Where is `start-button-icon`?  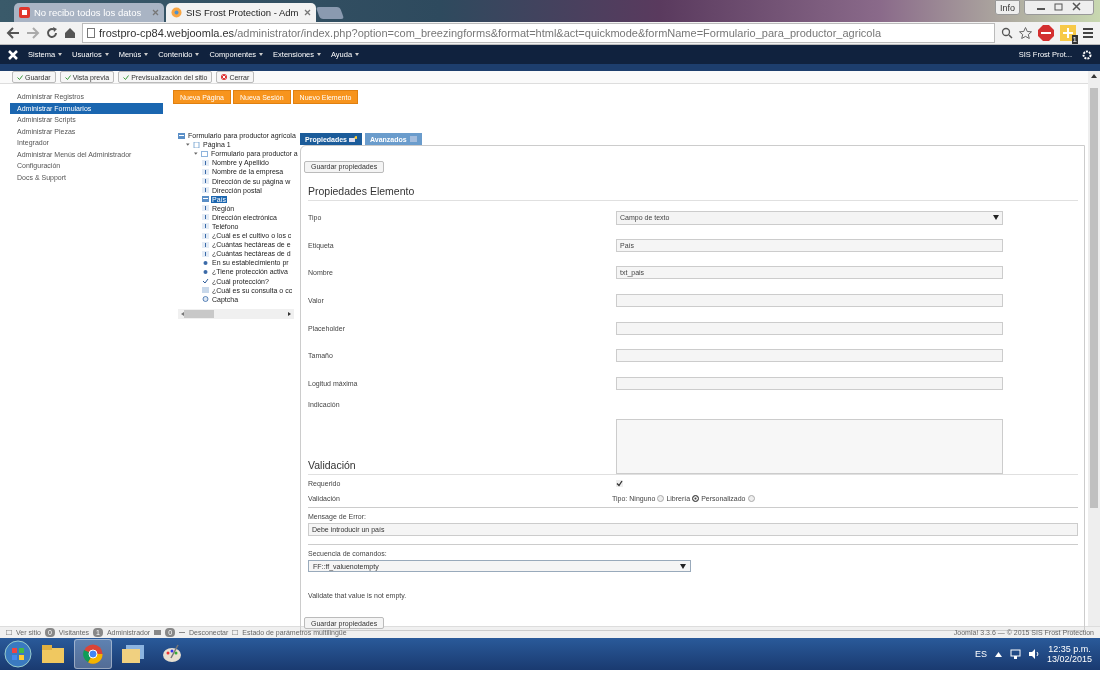 start-button-icon is located at coordinates (18, 654).